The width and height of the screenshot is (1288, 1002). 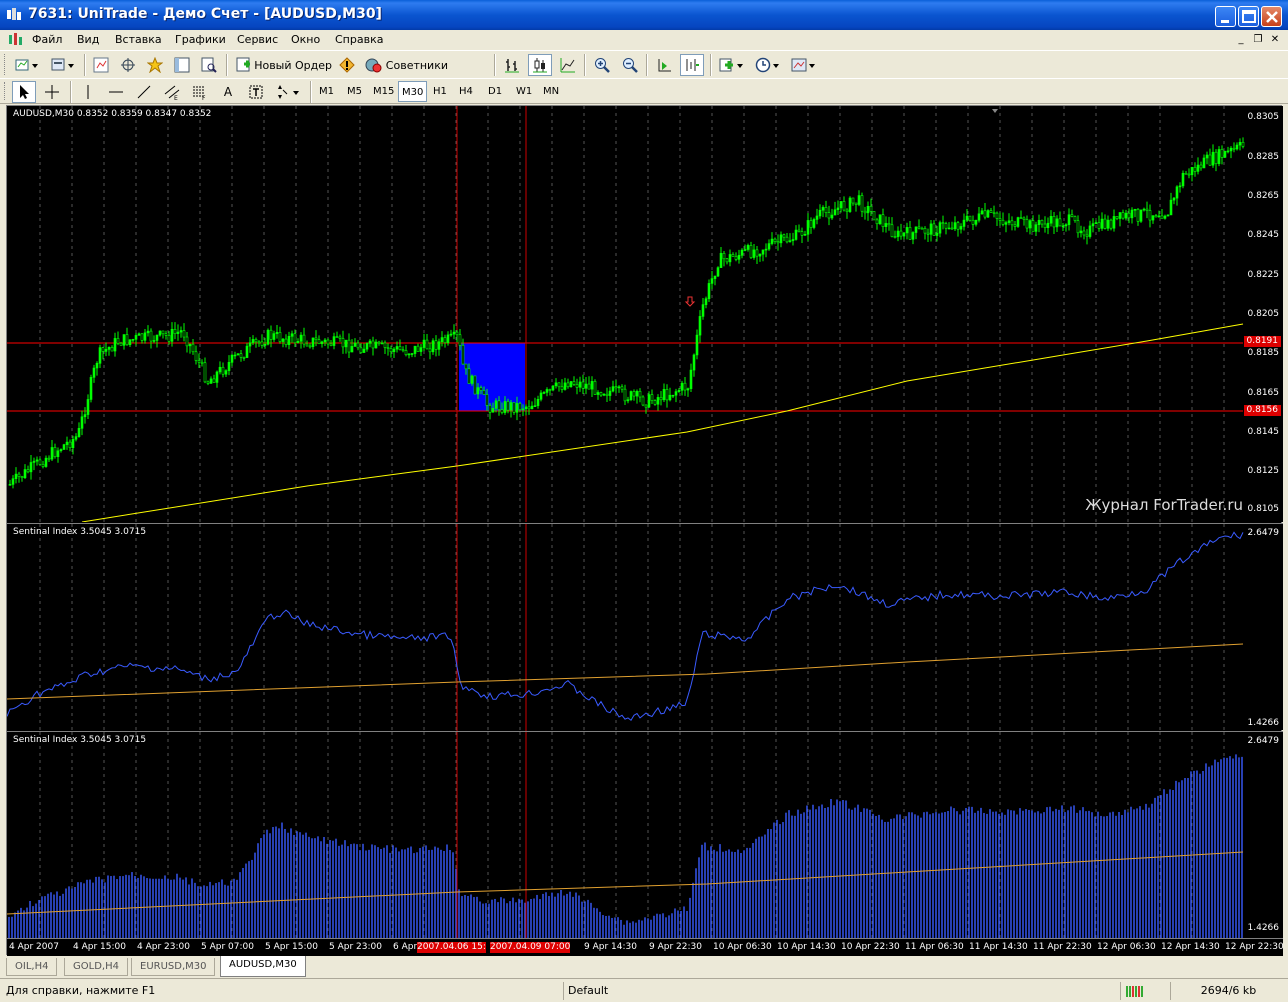 I want to click on mdi-close-icon: ✕, so click(x=1275, y=40).